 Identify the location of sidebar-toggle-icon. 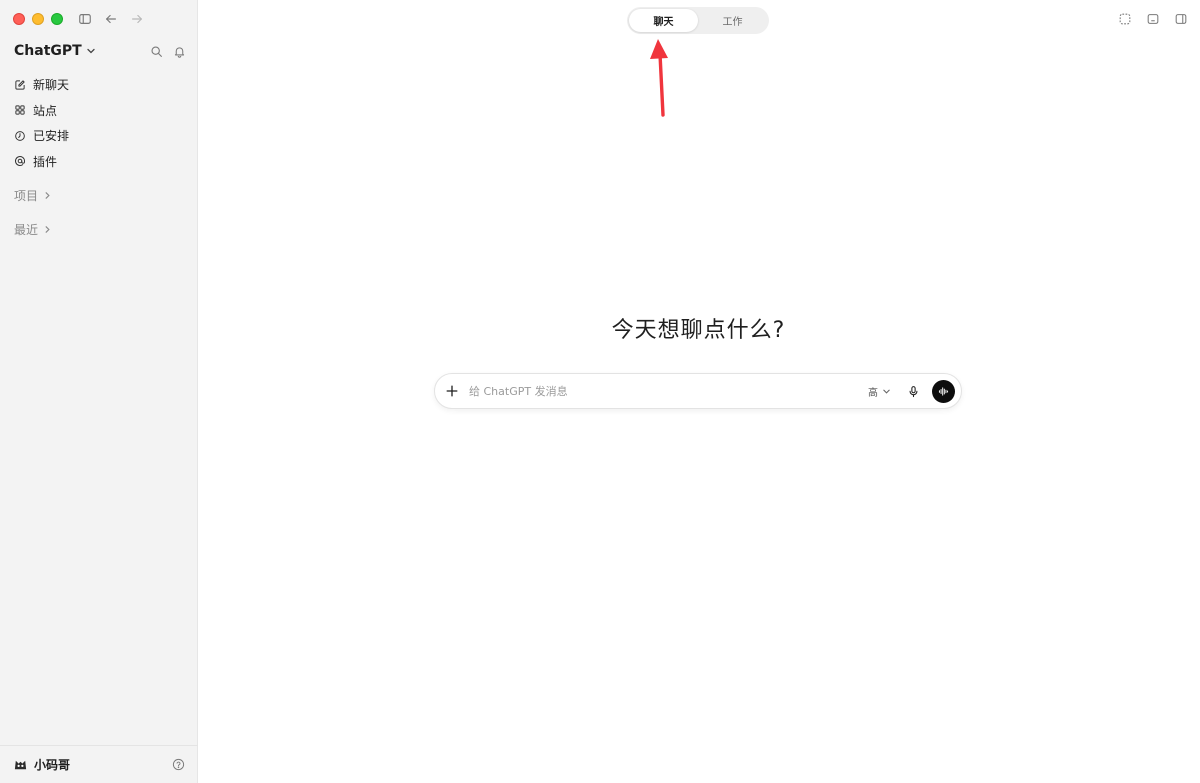
(85, 19).